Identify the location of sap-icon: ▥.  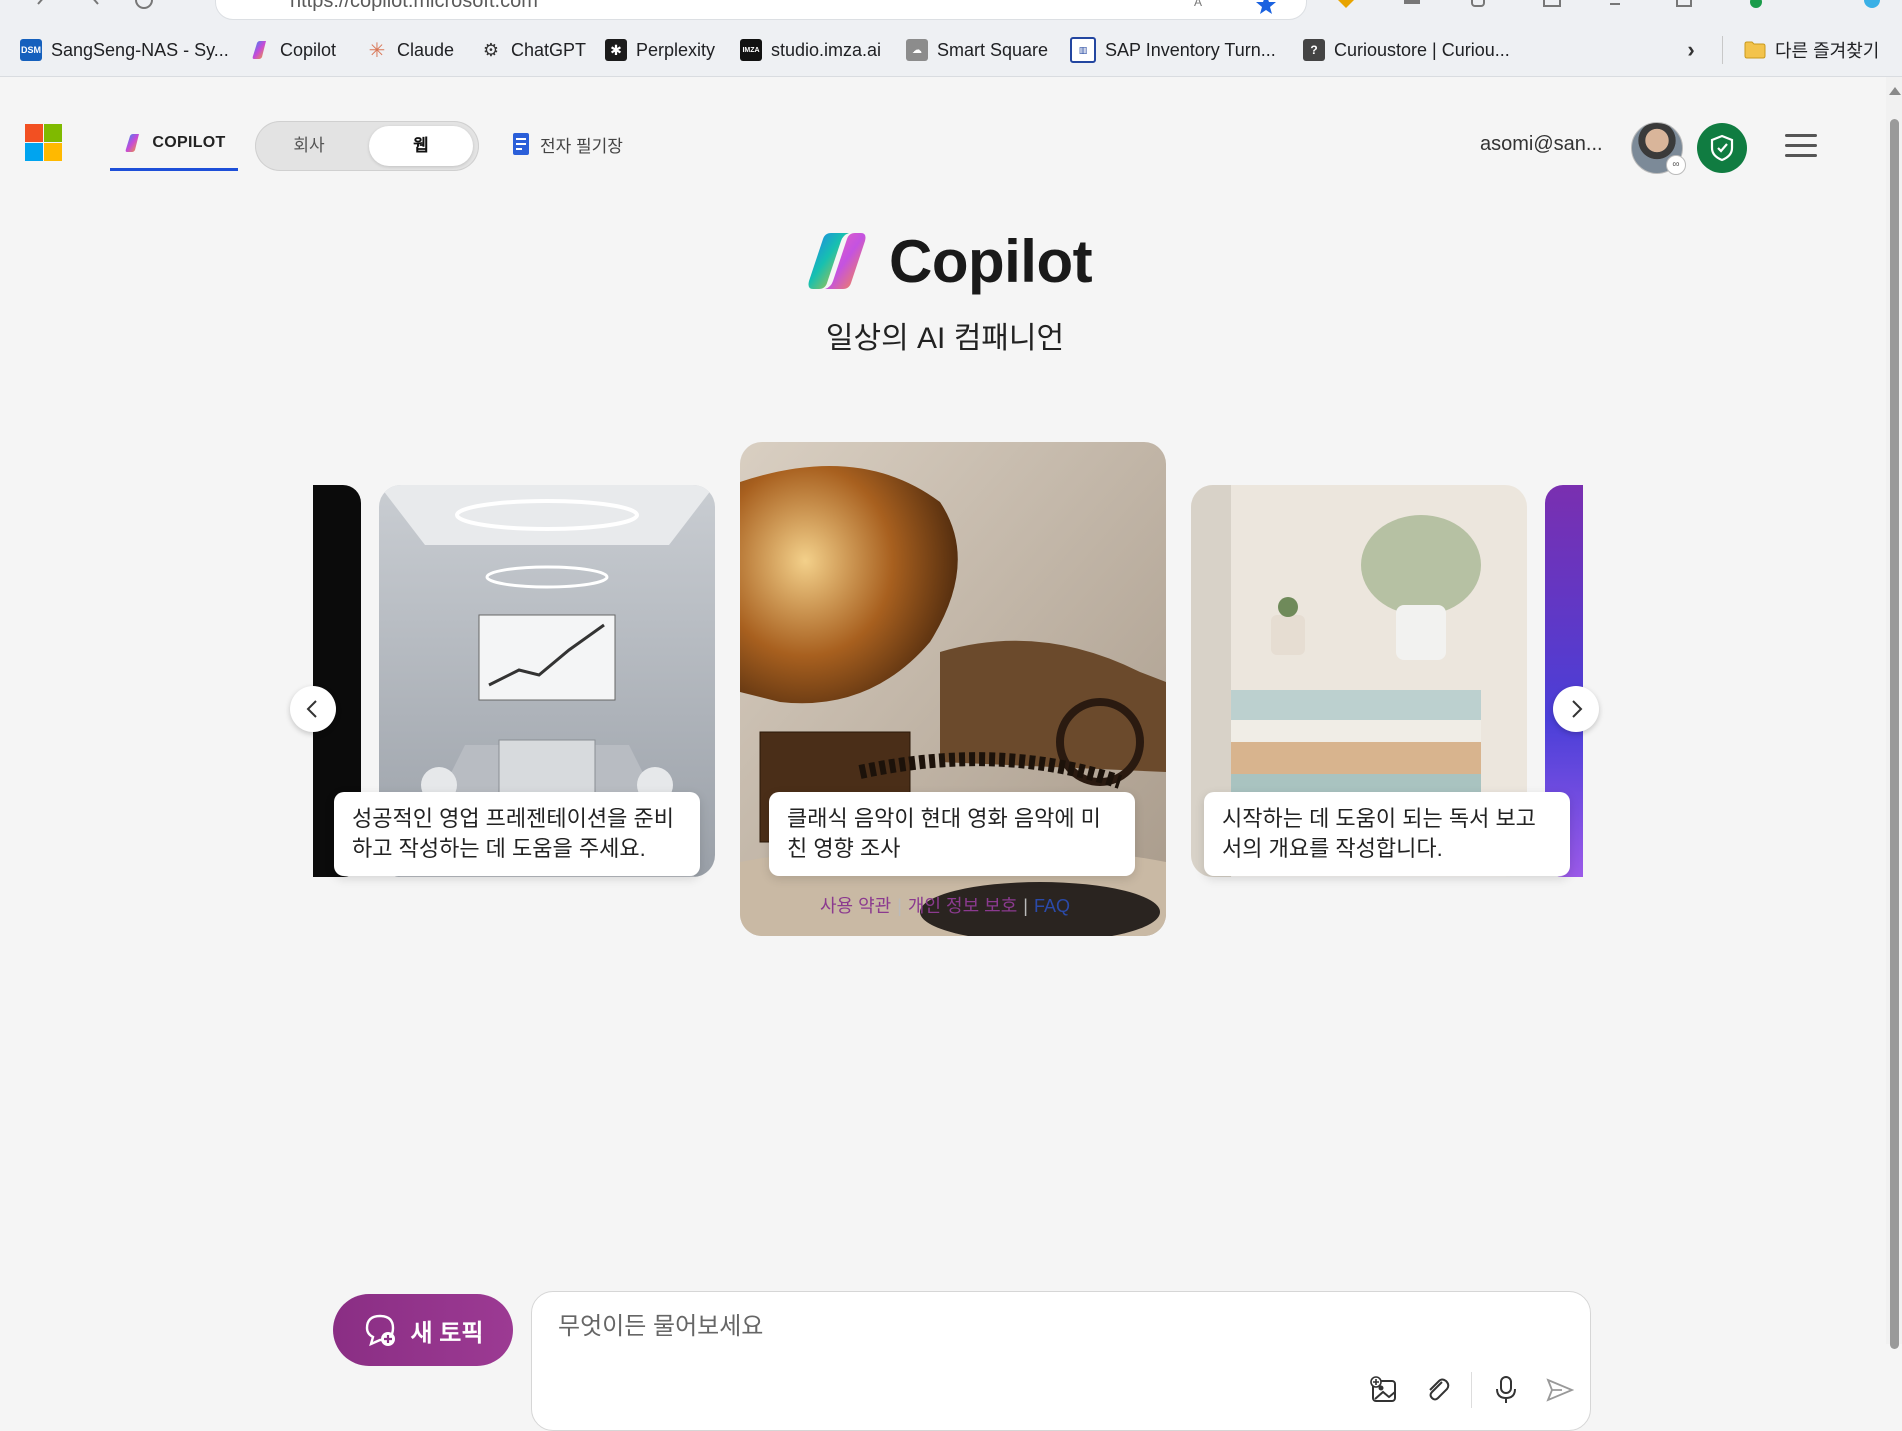
(1083, 50).